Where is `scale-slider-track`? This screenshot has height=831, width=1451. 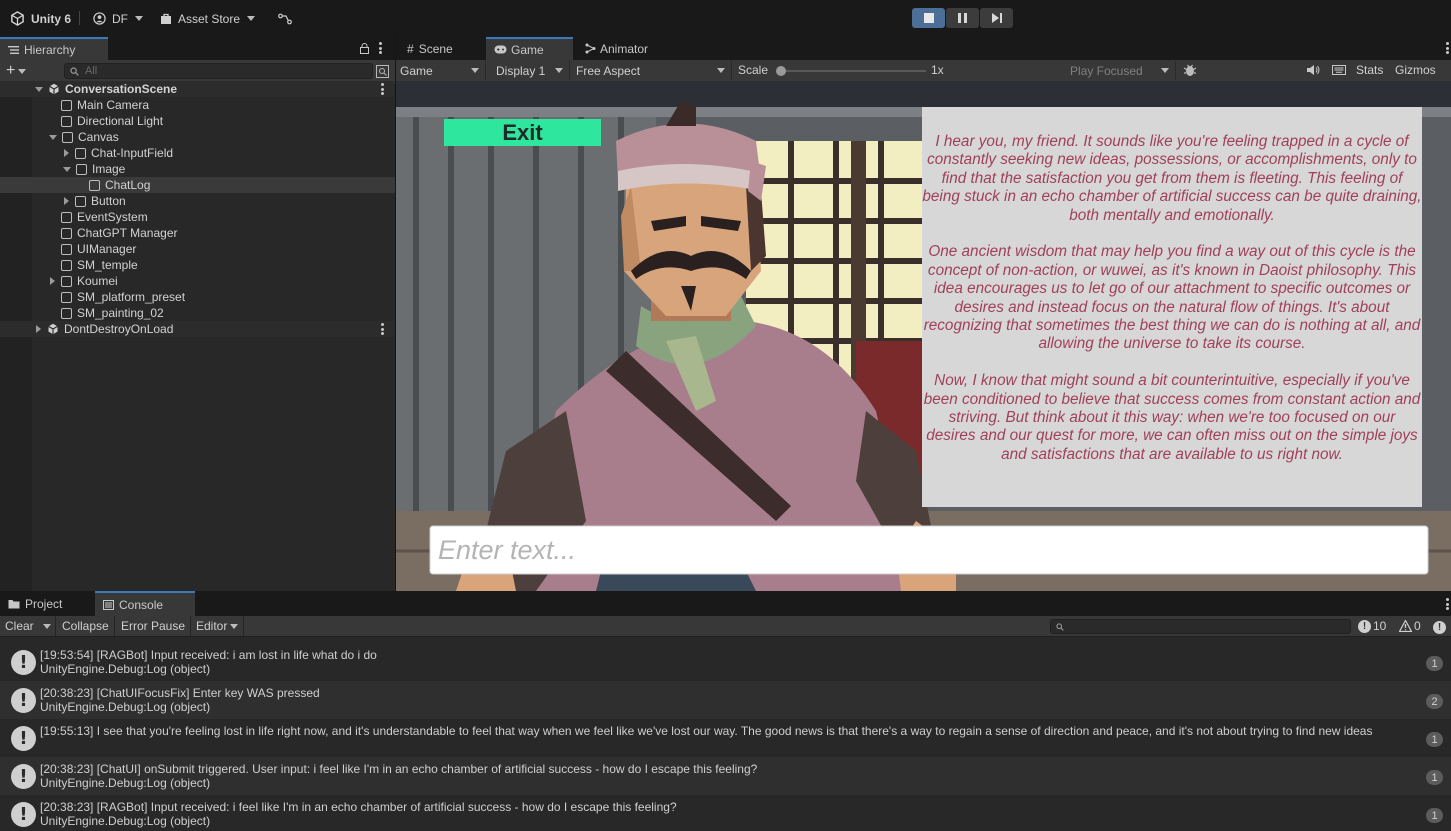
scale-slider-track is located at coordinates (853, 71).